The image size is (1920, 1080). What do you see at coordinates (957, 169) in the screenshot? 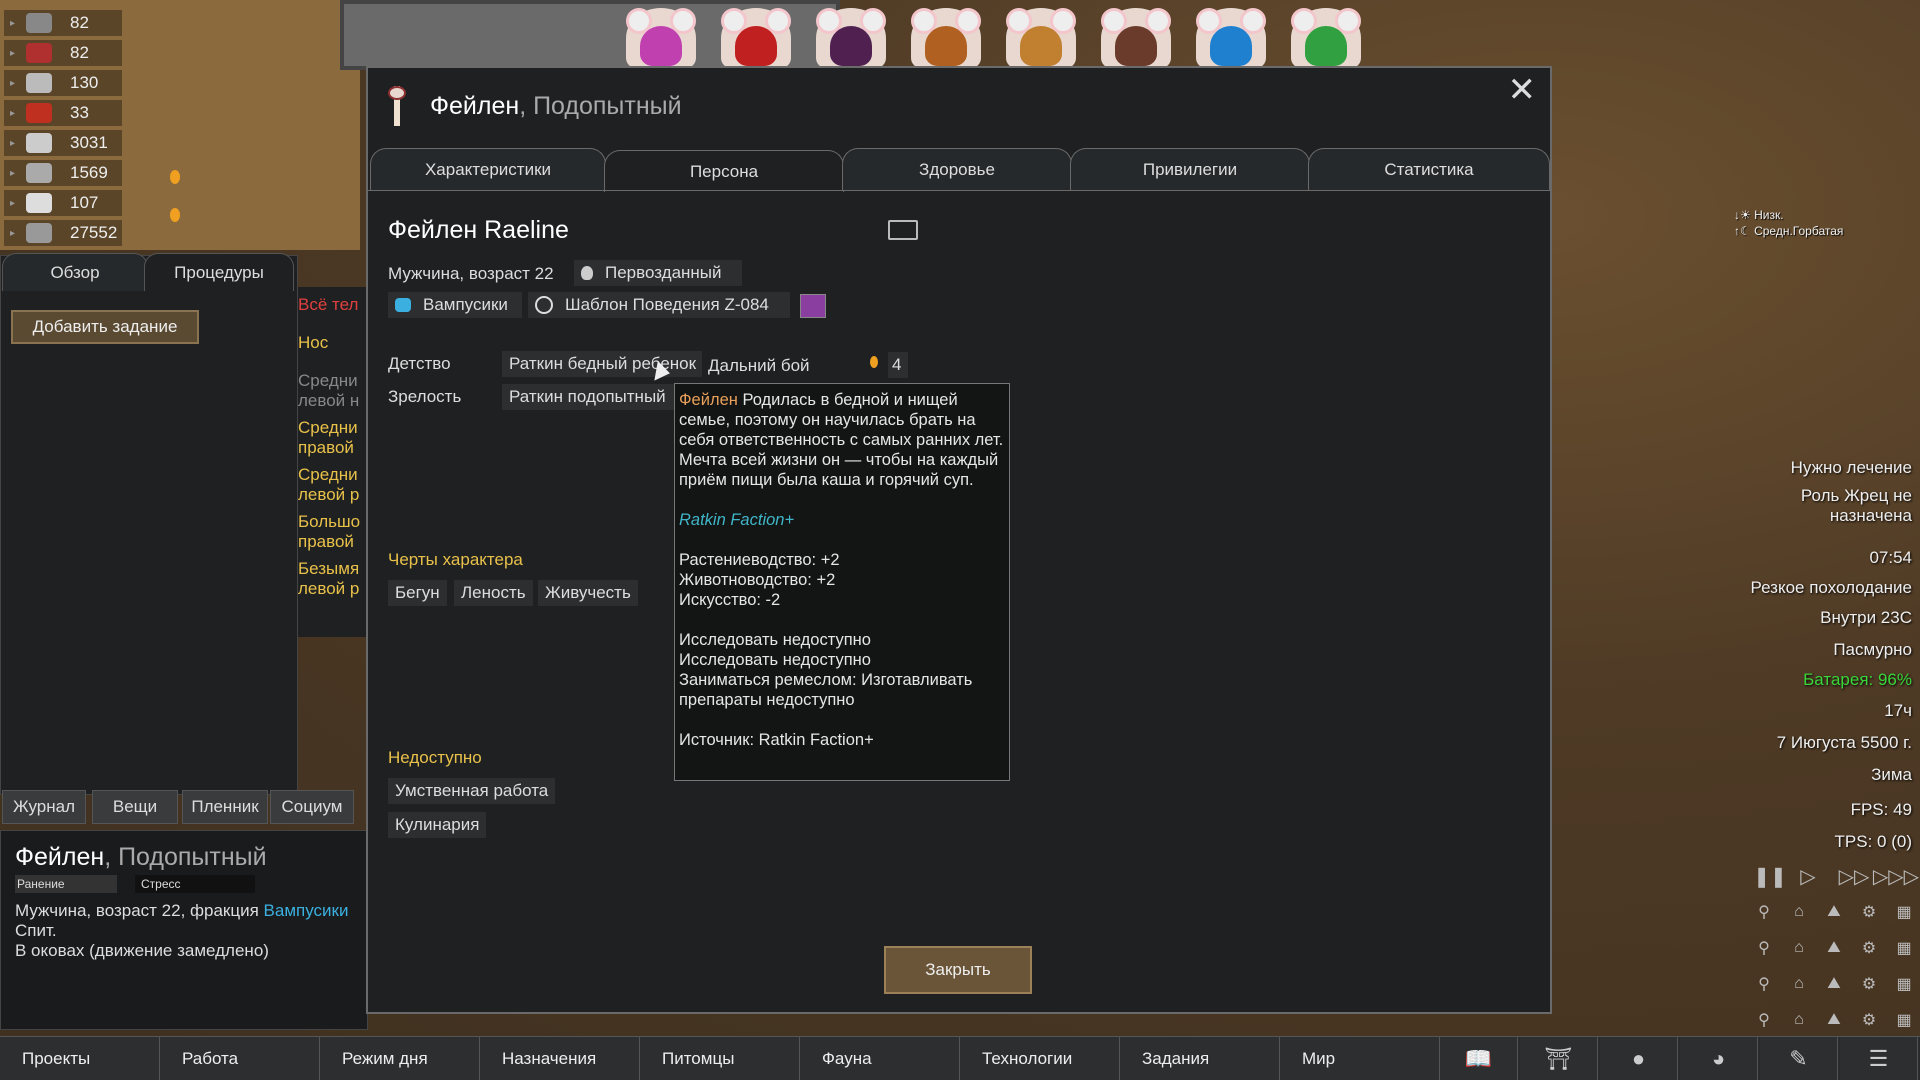
I see `tab-health: Здоровье` at bounding box center [957, 169].